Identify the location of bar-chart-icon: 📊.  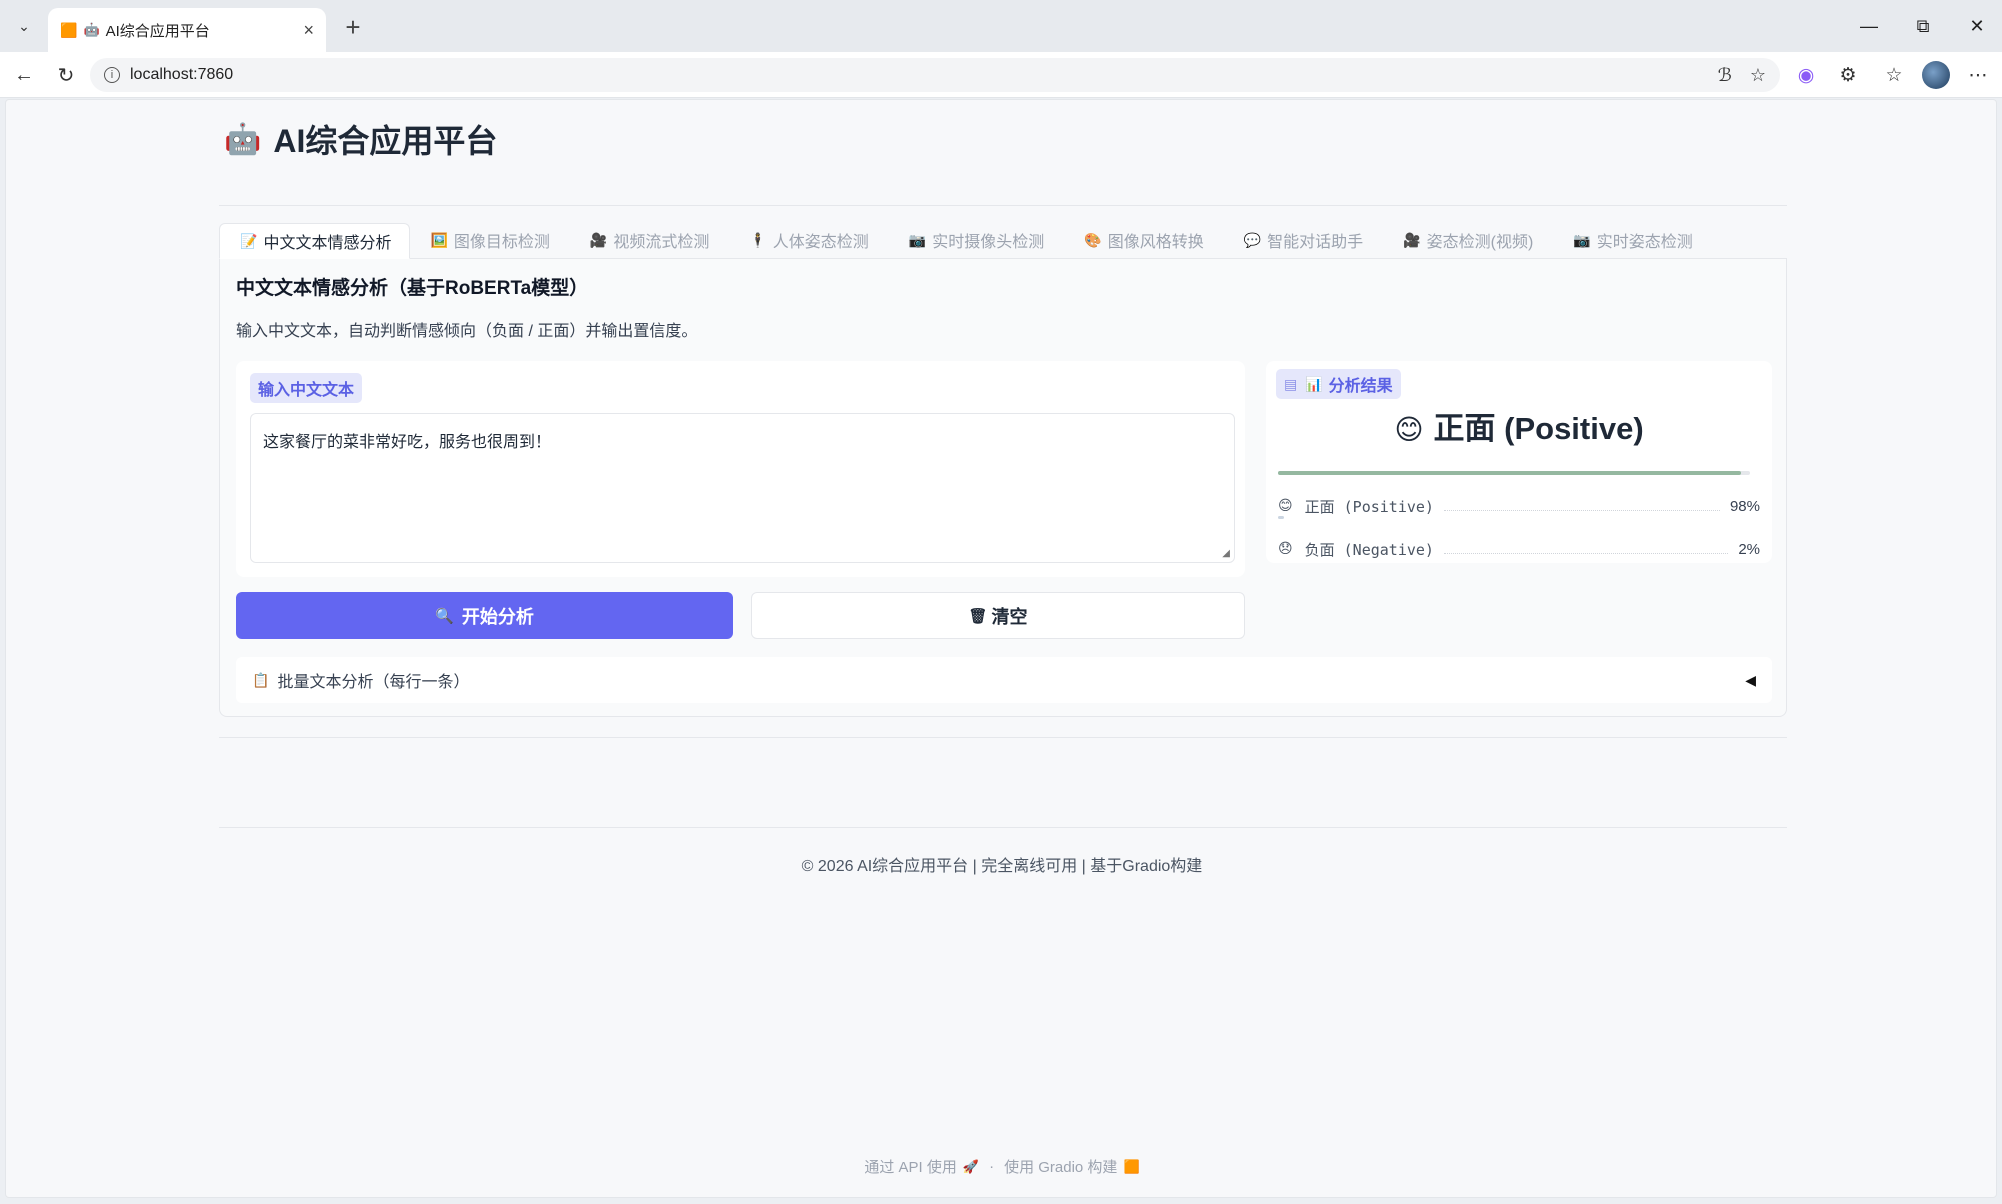
(1314, 383).